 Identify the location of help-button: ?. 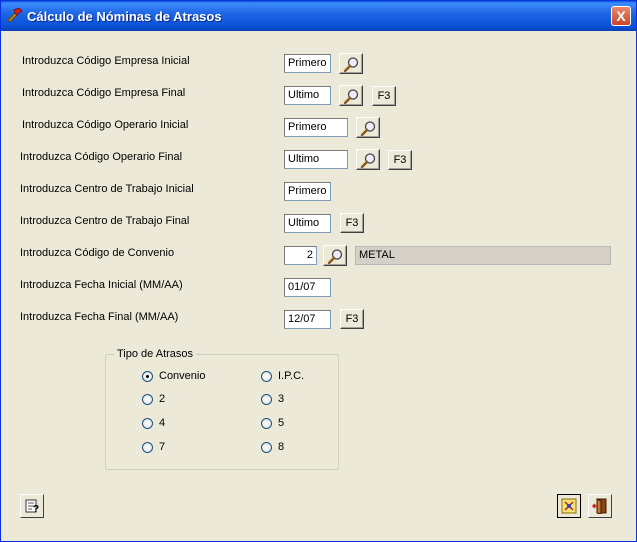
(32, 506).